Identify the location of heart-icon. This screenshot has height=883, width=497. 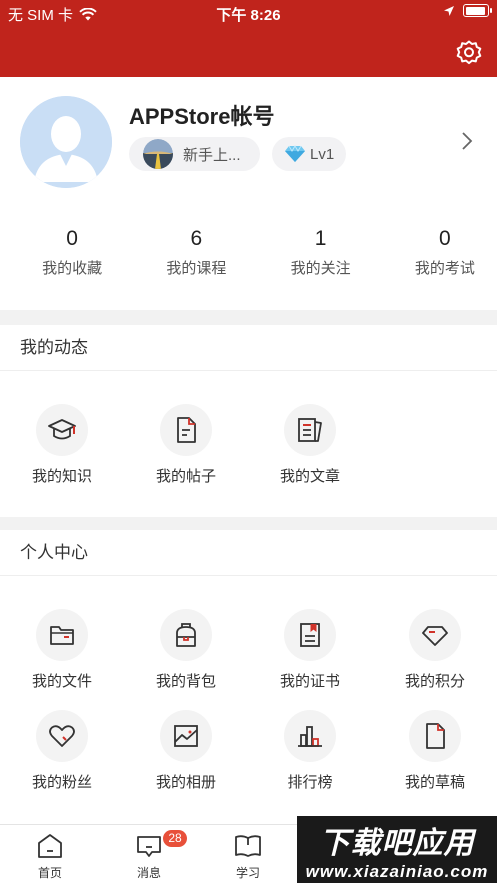
(62, 736).